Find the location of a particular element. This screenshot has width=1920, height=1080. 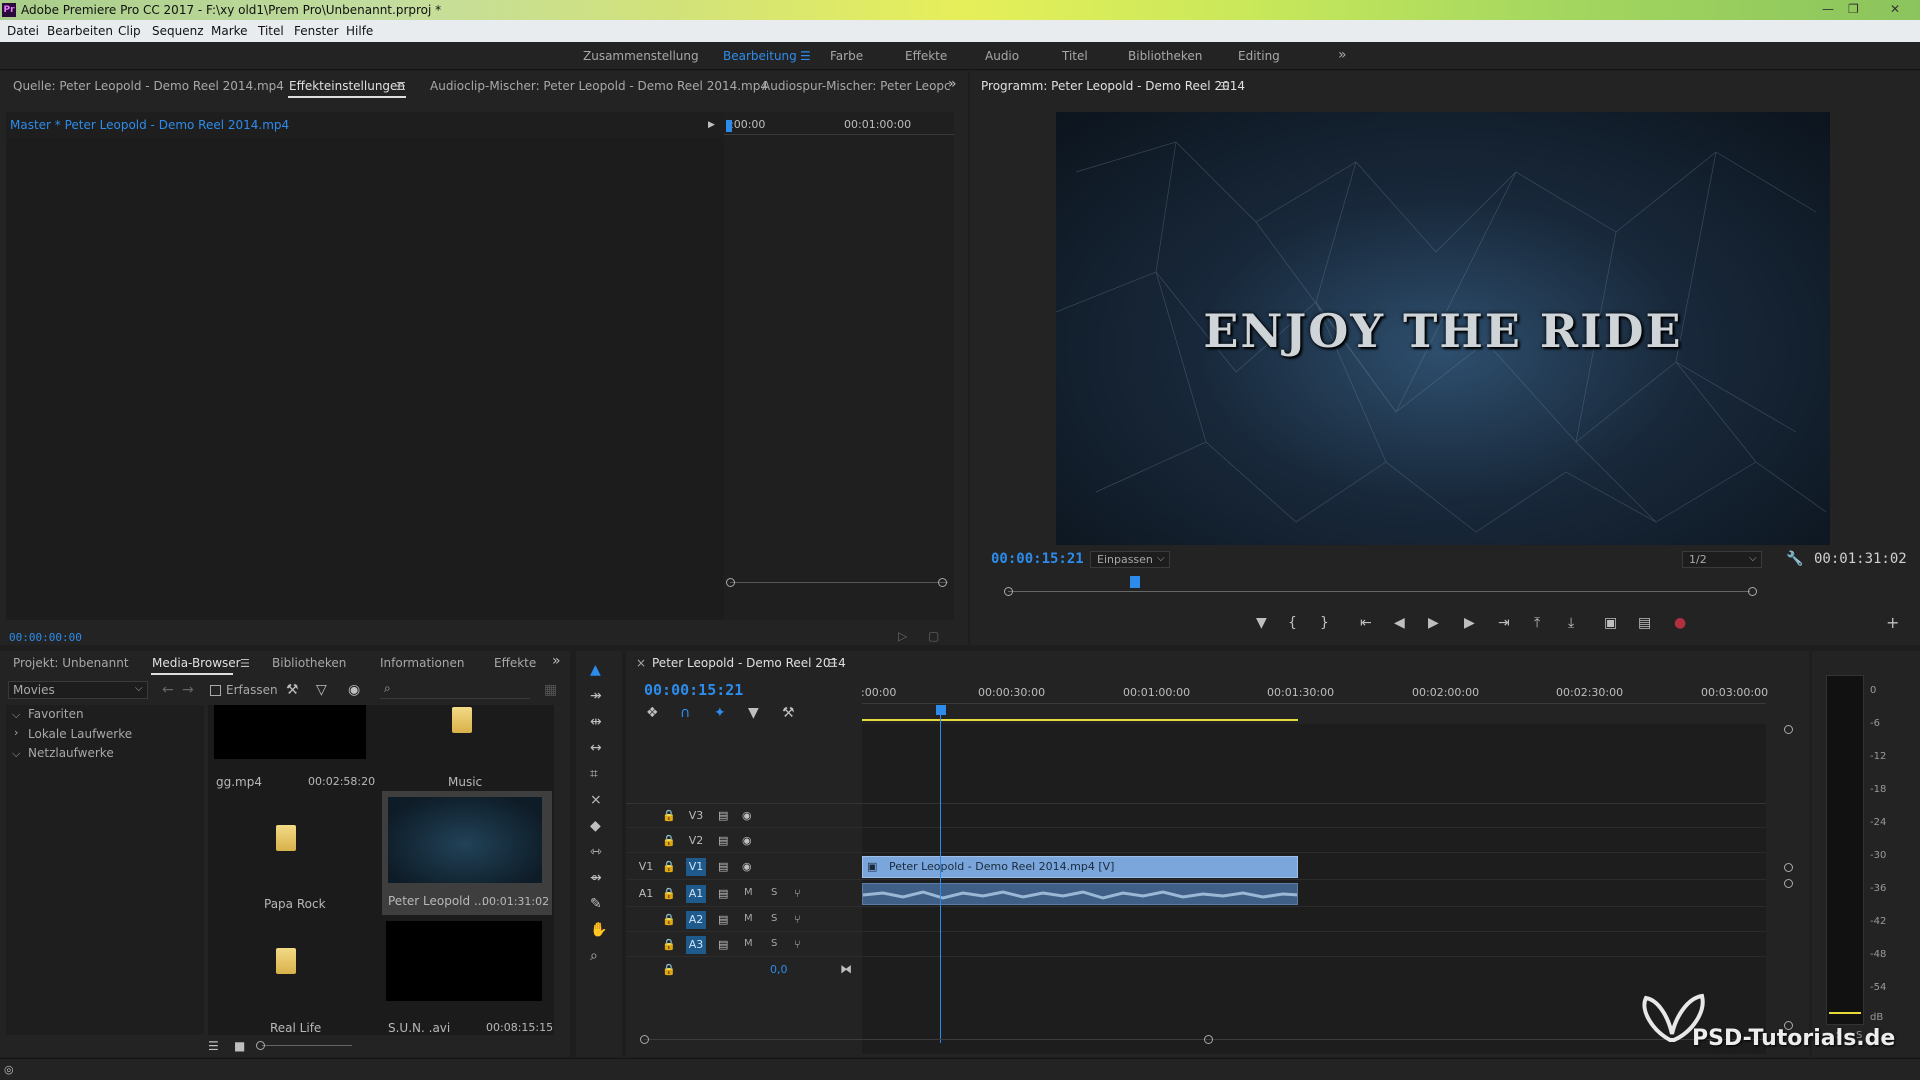

export-frame-icon: ▷ is located at coordinates (902, 636).